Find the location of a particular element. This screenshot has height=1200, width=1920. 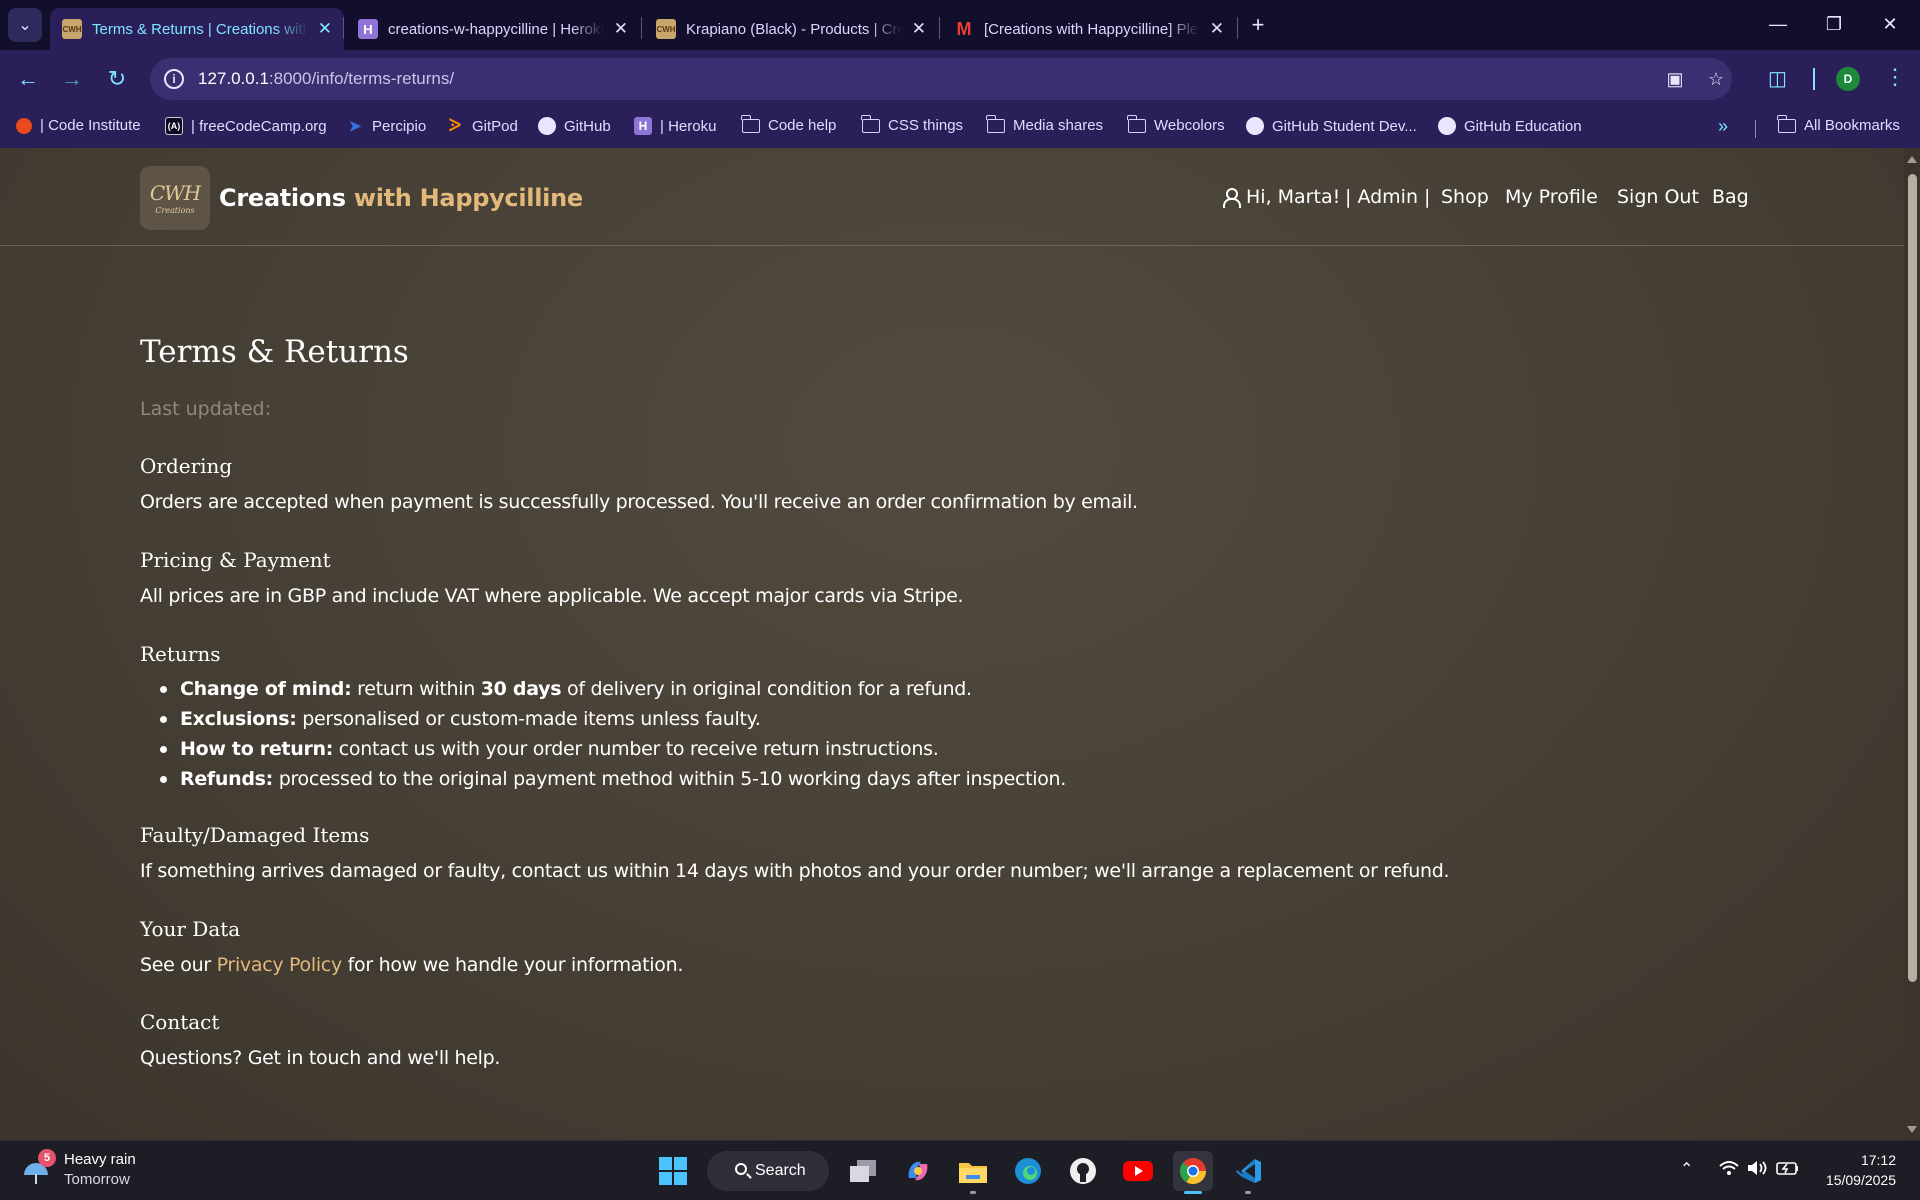

cwh-favicon-icon: CWH is located at coordinates (72, 29).